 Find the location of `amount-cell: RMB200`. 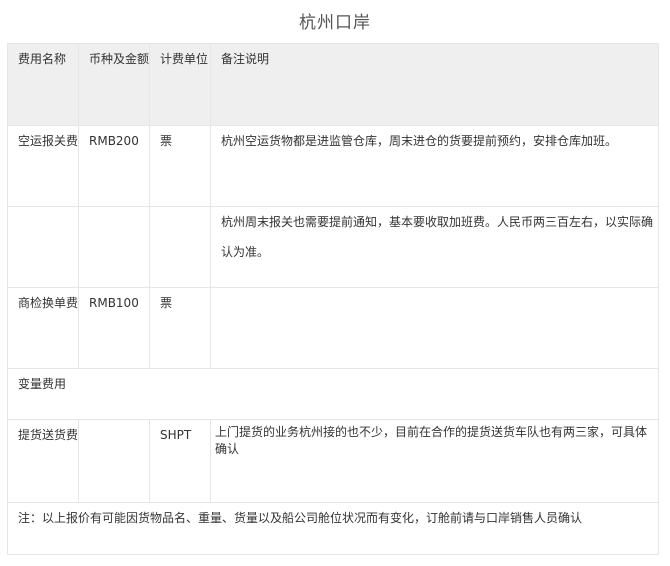

amount-cell: RMB200 is located at coordinates (114, 166).